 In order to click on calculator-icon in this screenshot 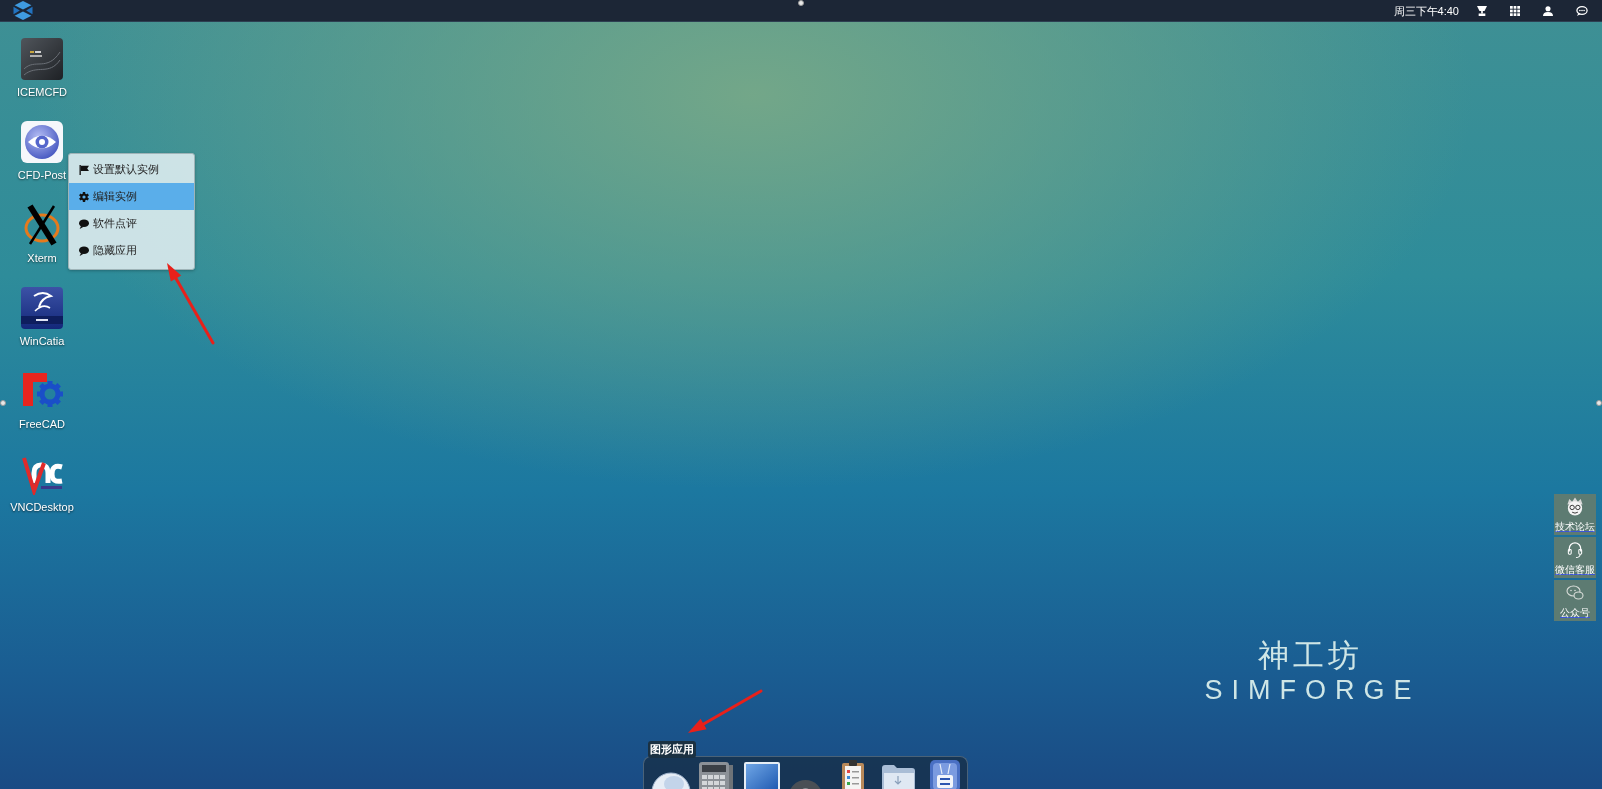, I will do `click(715, 775)`.